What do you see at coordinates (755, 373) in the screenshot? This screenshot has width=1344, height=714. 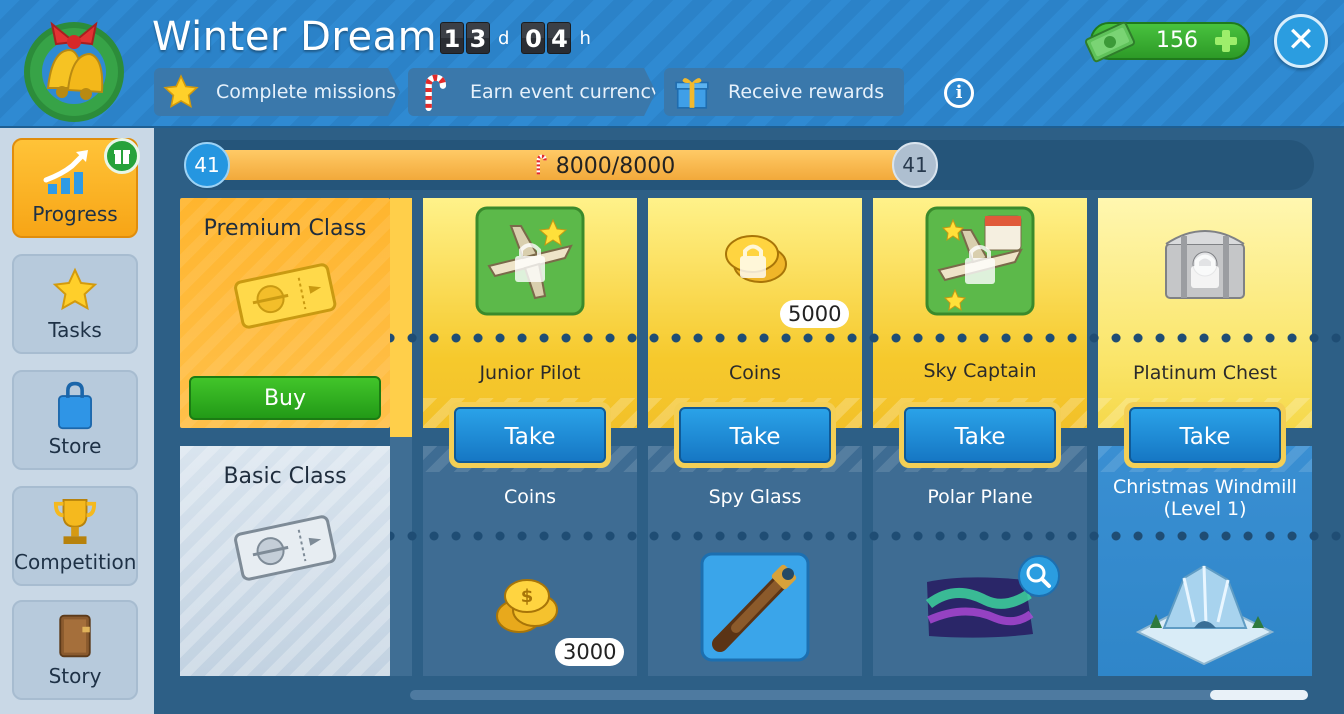 I see `premium-reward-name: Coins` at bounding box center [755, 373].